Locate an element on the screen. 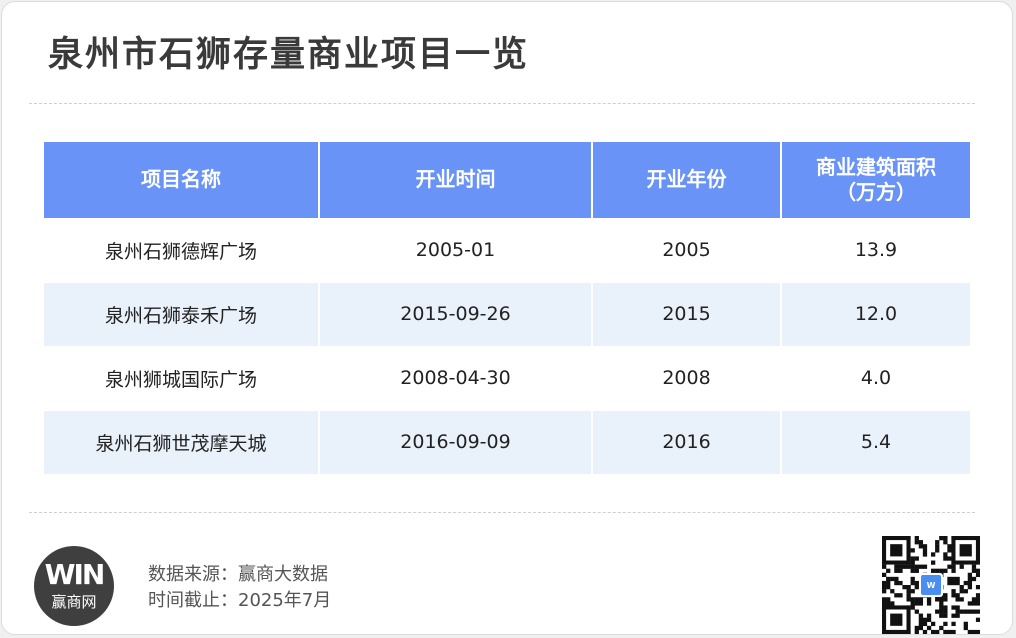 Image resolution: width=1016 pixels, height=638 pixels. winshang-logo-icon: WIN 赢商网 is located at coordinates (74, 586).